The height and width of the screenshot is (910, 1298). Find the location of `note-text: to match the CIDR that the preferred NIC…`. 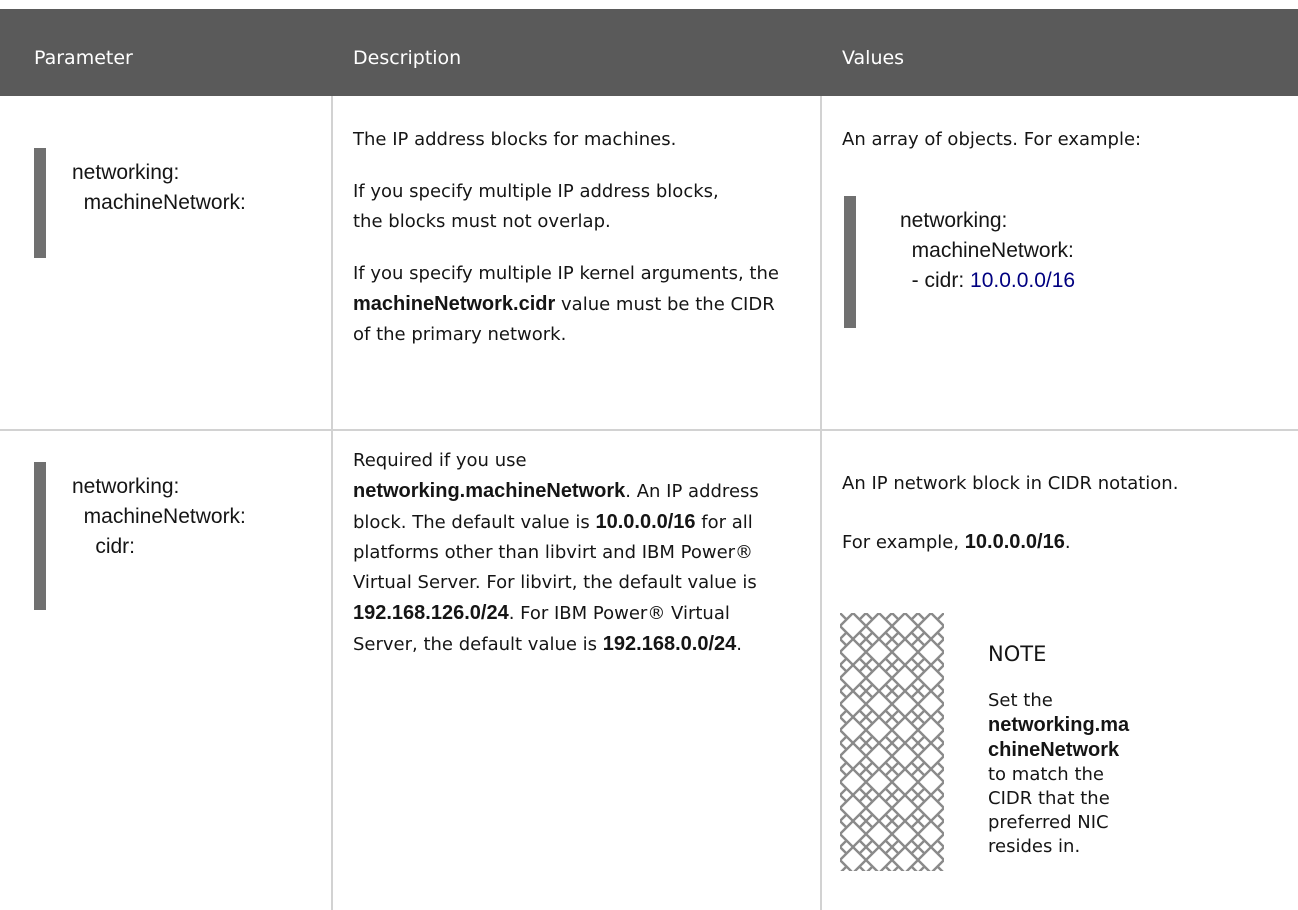

note-text: to match the CIDR that the preferred NIC… is located at coordinates (1049, 810).